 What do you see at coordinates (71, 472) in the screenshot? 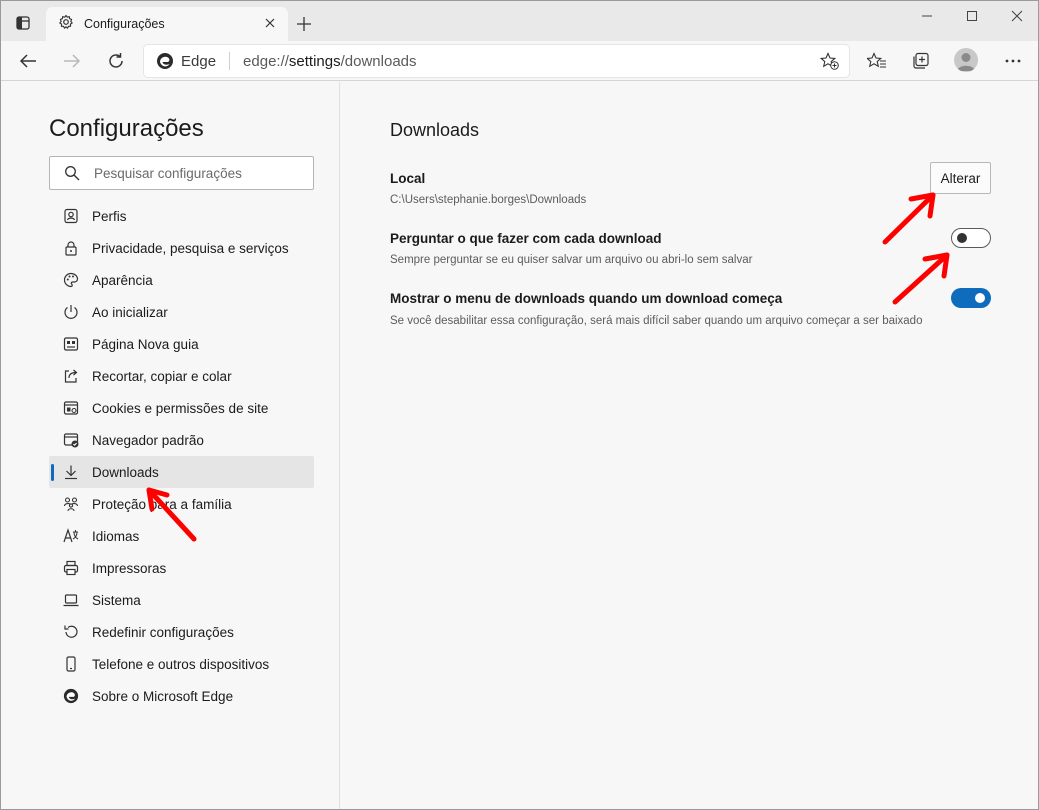
I see `download-icon` at bounding box center [71, 472].